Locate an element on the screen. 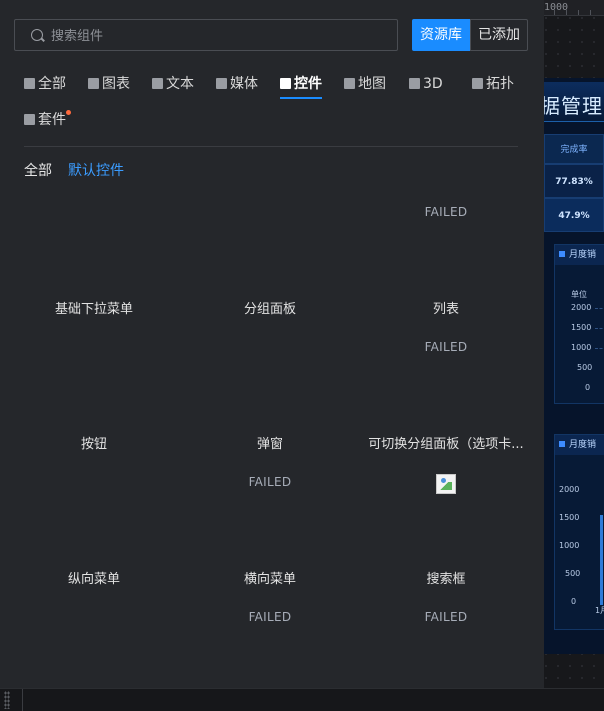 This screenshot has width=604, height=711. cube-icon is located at coordinates (414, 83).